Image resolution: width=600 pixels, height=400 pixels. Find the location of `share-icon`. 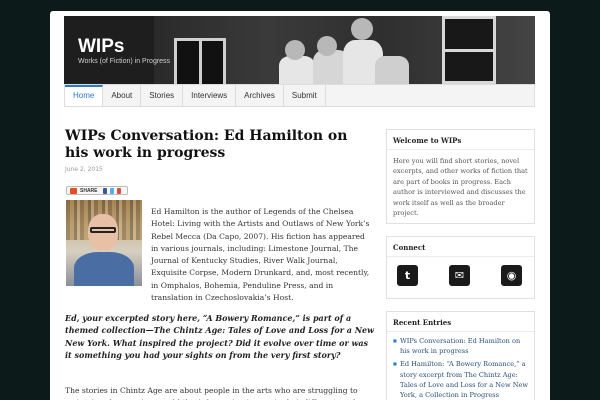

share-icon is located at coordinates (73, 190).